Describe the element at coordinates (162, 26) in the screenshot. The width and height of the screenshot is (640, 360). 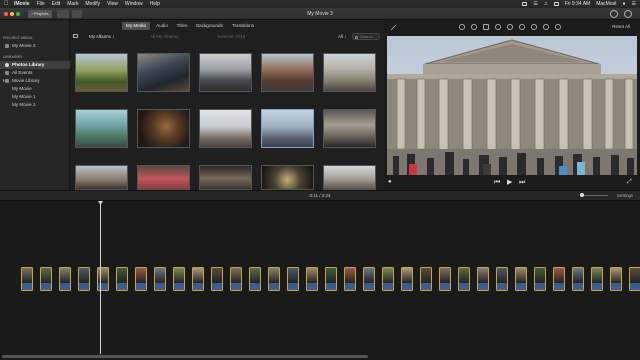
I see `tab-audio: Audio` at that location.